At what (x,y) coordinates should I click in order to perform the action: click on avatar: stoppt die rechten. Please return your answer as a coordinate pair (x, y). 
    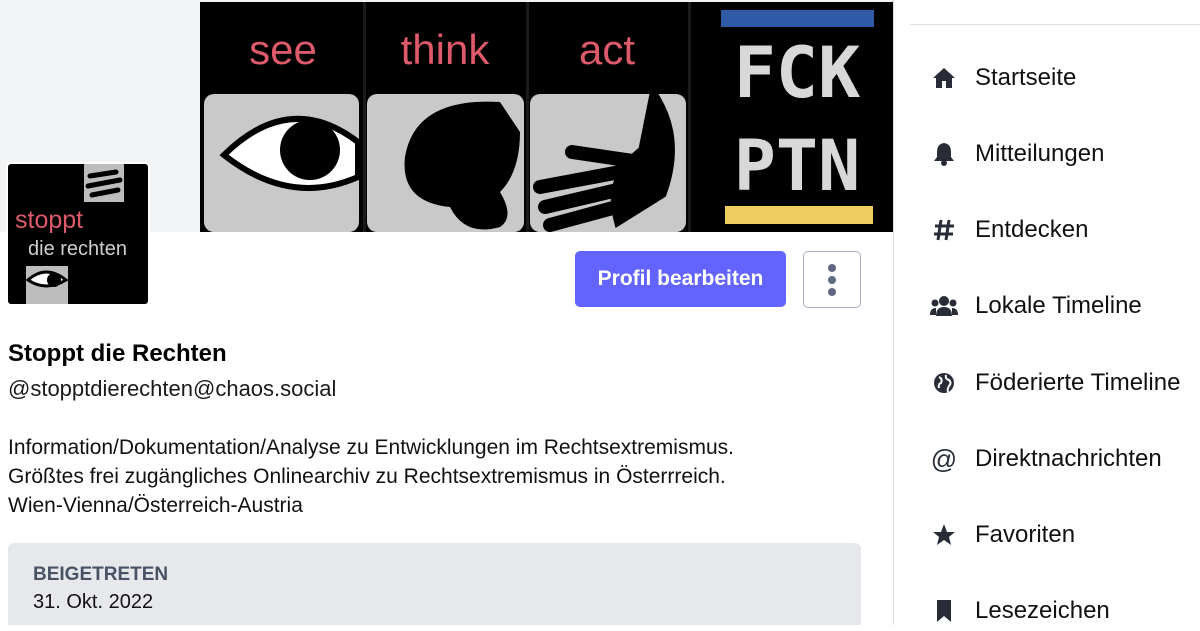
    Looking at the image, I should click on (78, 234).